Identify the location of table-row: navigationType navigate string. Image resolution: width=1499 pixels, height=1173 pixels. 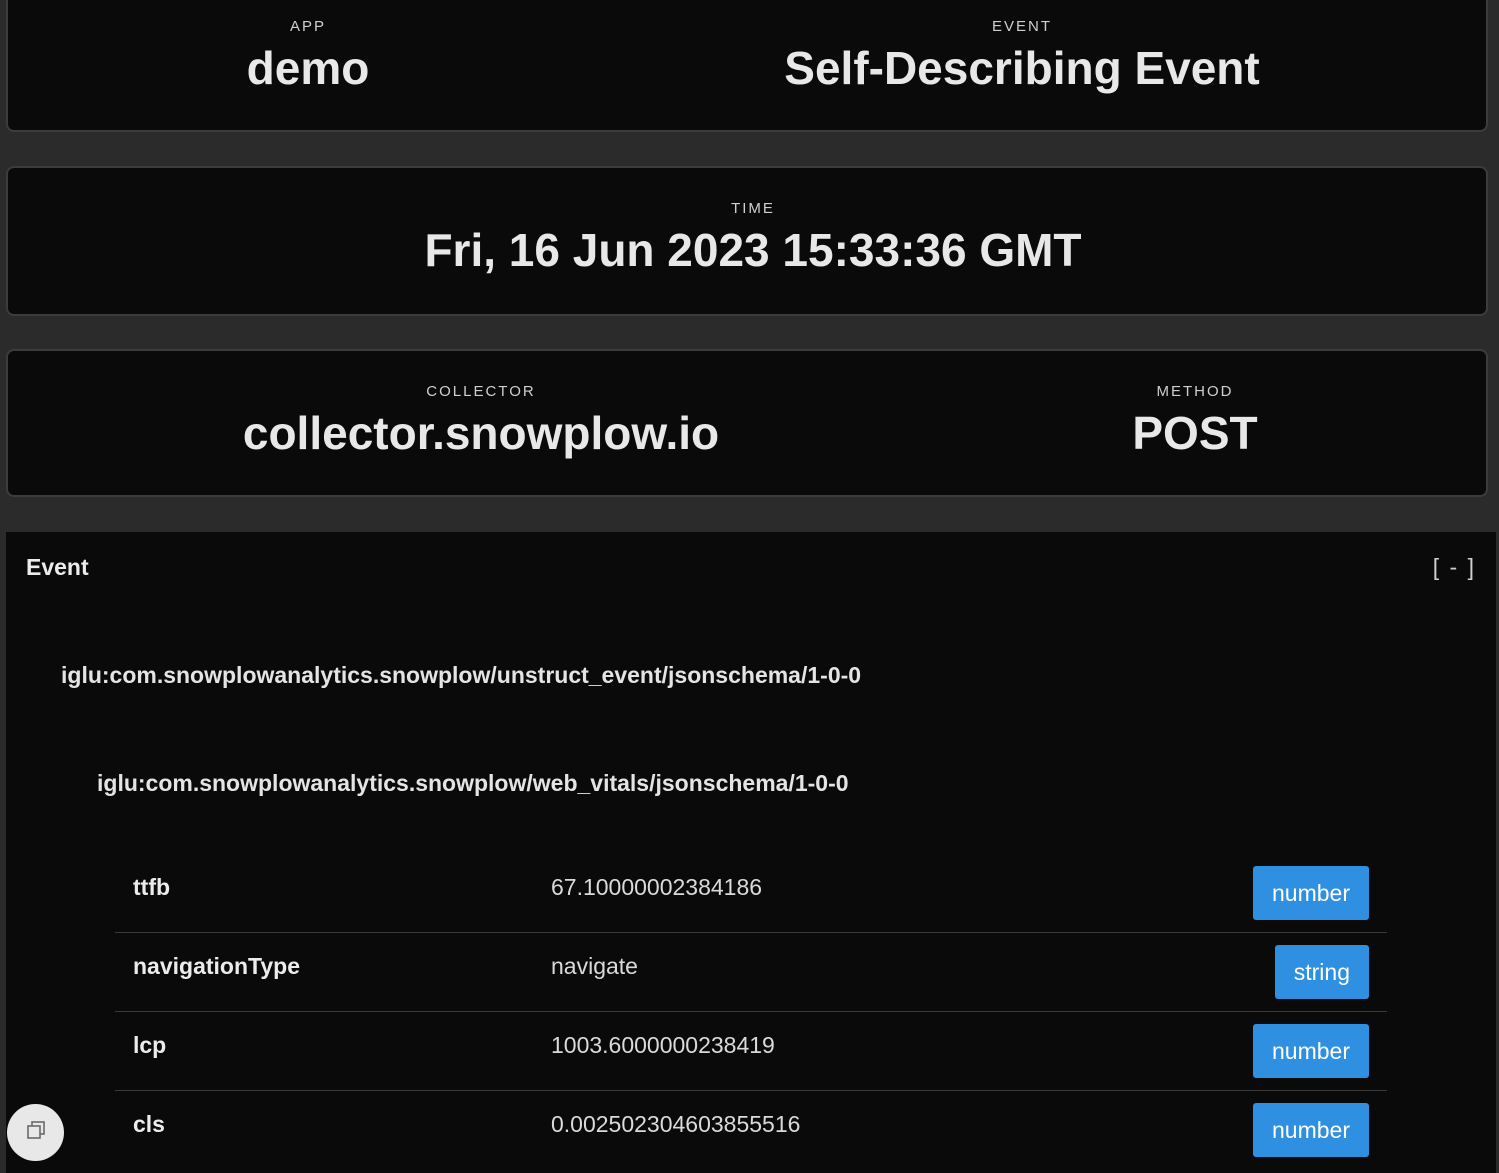
(751, 972).